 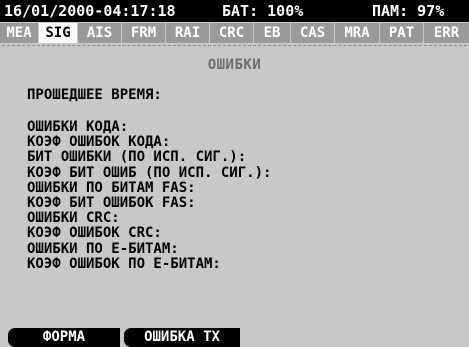 I want to click on elapsed-time-label: ПРОШЕДШЕЕ ВРЕМЯ:, so click(x=94, y=95).